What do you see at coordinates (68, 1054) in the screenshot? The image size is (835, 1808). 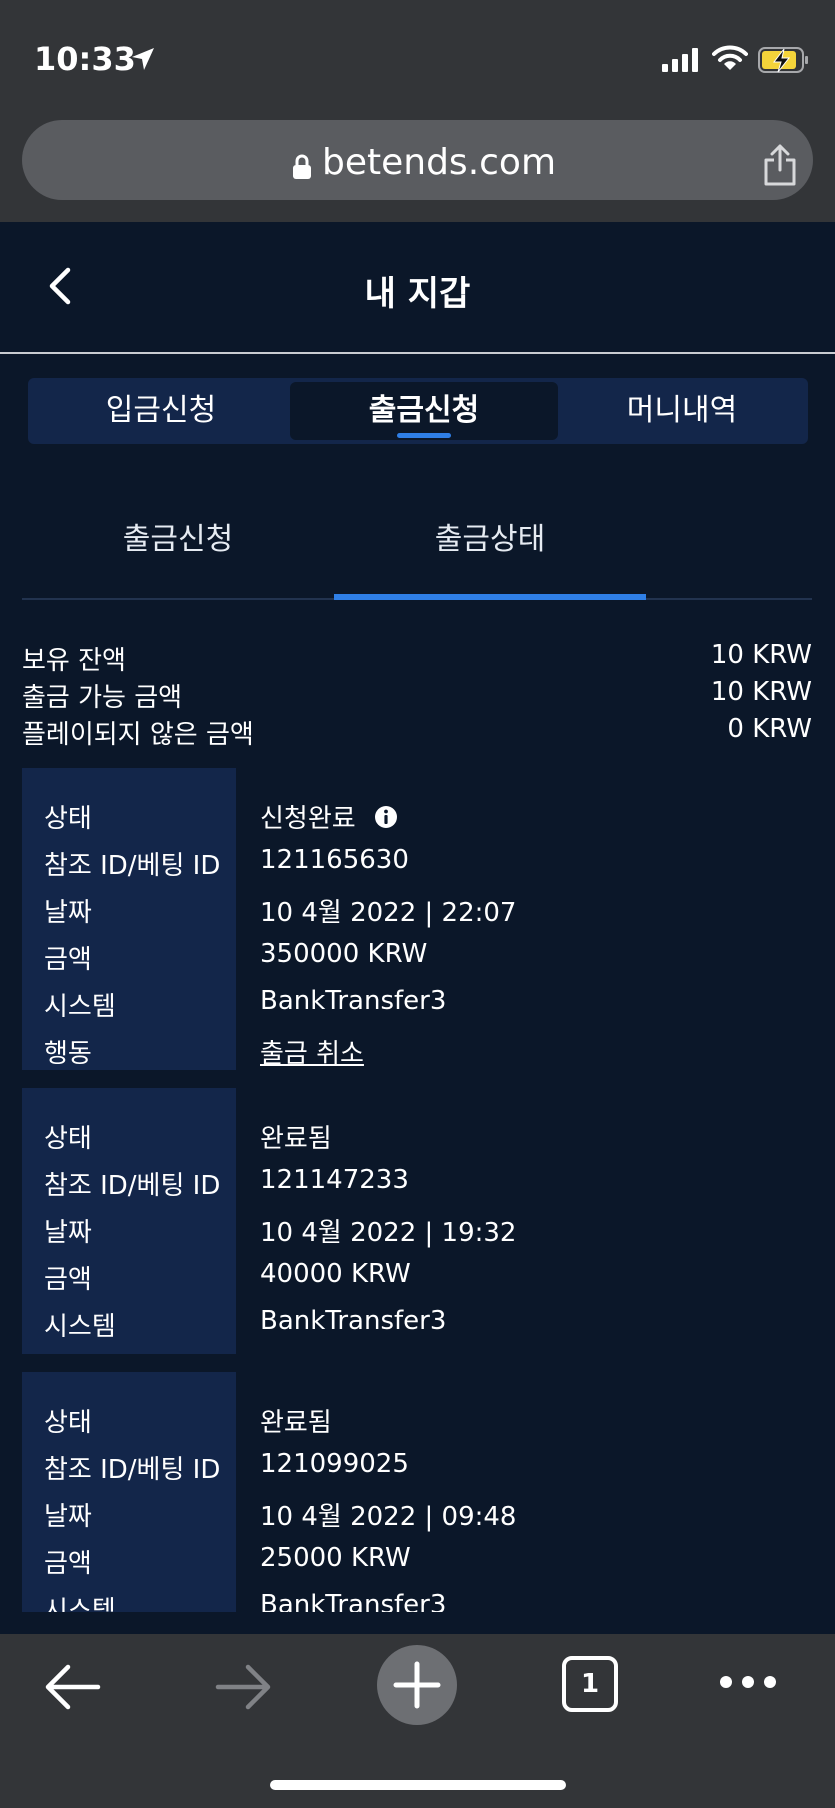 I see `action-label: 행동` at bounding box center [68, 1054].